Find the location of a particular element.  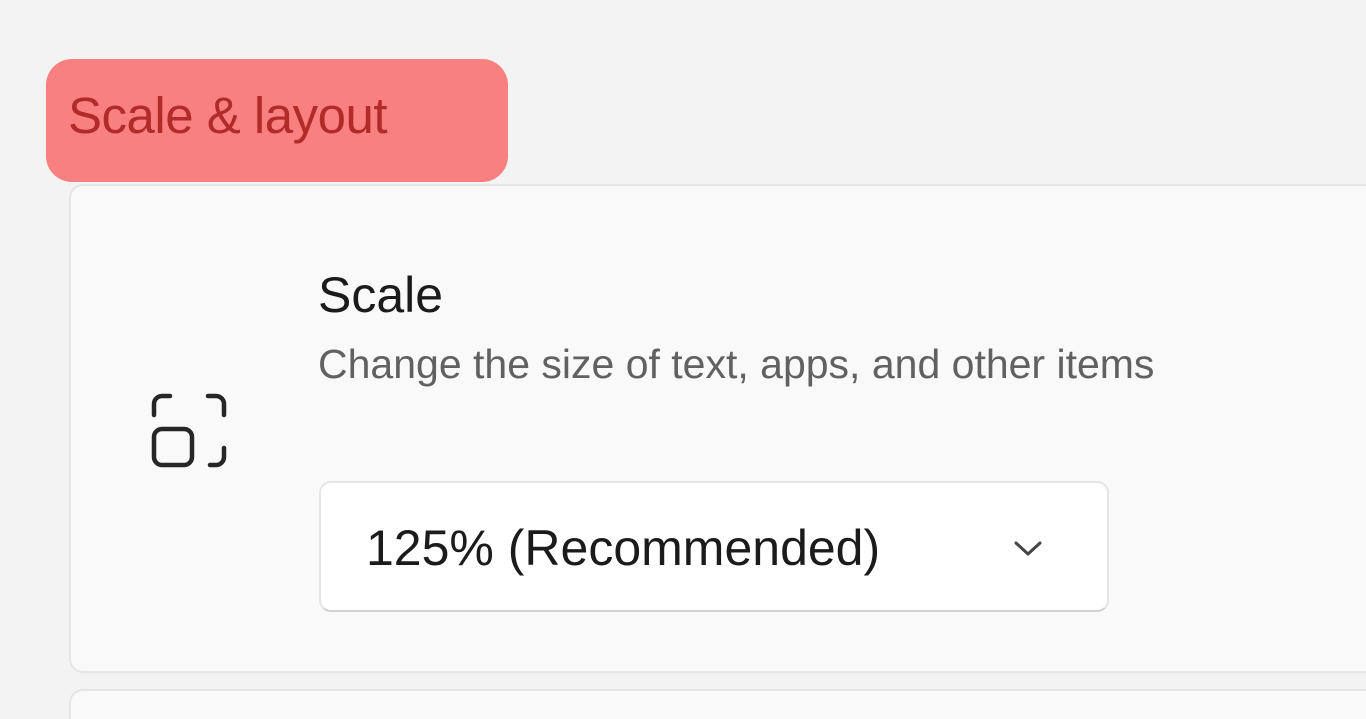

chevron-down-icon is located at coordinates (1028, 548).